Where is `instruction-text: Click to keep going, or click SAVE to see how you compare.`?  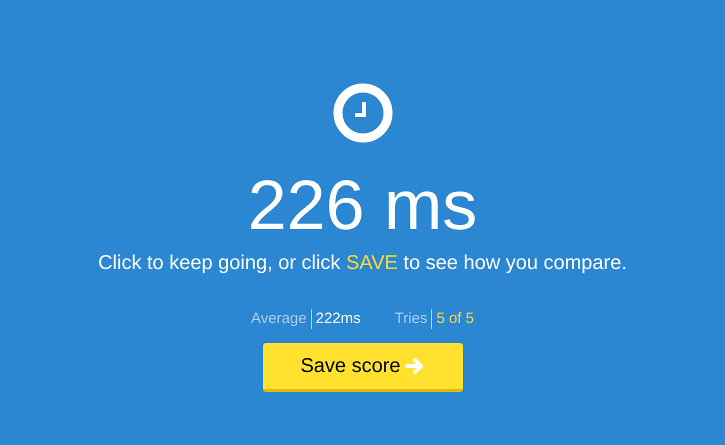 instruction-text: Click to keep going, or click SAVE to see how you compare. is located at coordinates (362, 263).